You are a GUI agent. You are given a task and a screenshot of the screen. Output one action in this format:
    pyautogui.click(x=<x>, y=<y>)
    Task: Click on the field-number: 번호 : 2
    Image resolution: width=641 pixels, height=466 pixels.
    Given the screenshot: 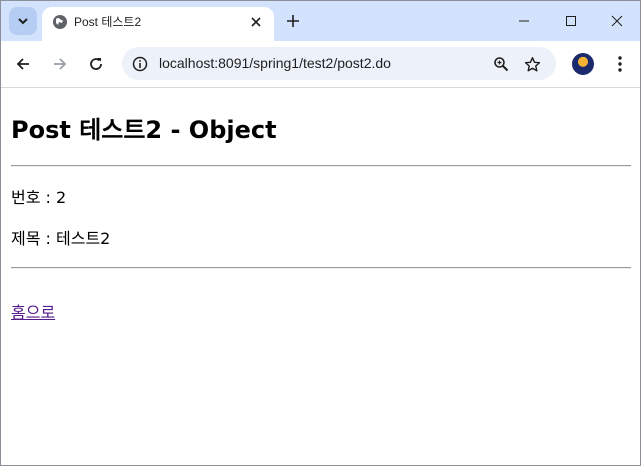 What is the action you would take?
    pyautogui.click(x=38, y=198)
    